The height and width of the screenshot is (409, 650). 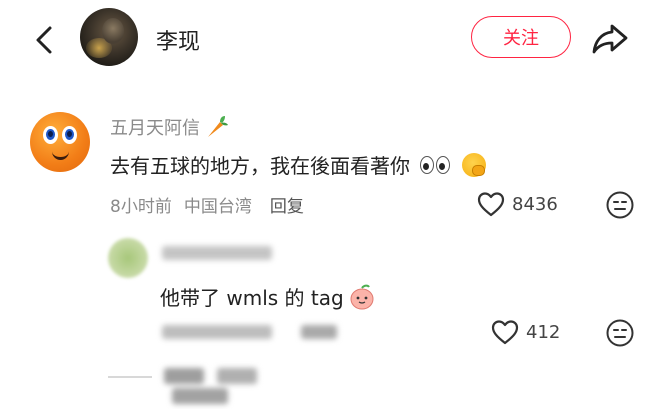 I want to click on reply-like-count: 412, so click(x=543, y=332).